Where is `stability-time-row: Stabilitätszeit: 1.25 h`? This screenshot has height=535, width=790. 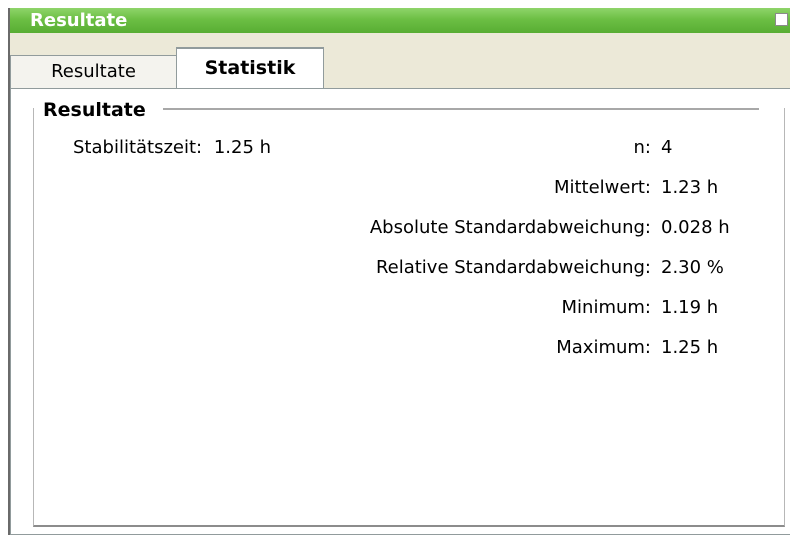 stability-time-row: Stabilitätszeit: 1.25 h is located at coordinates (172, 147).